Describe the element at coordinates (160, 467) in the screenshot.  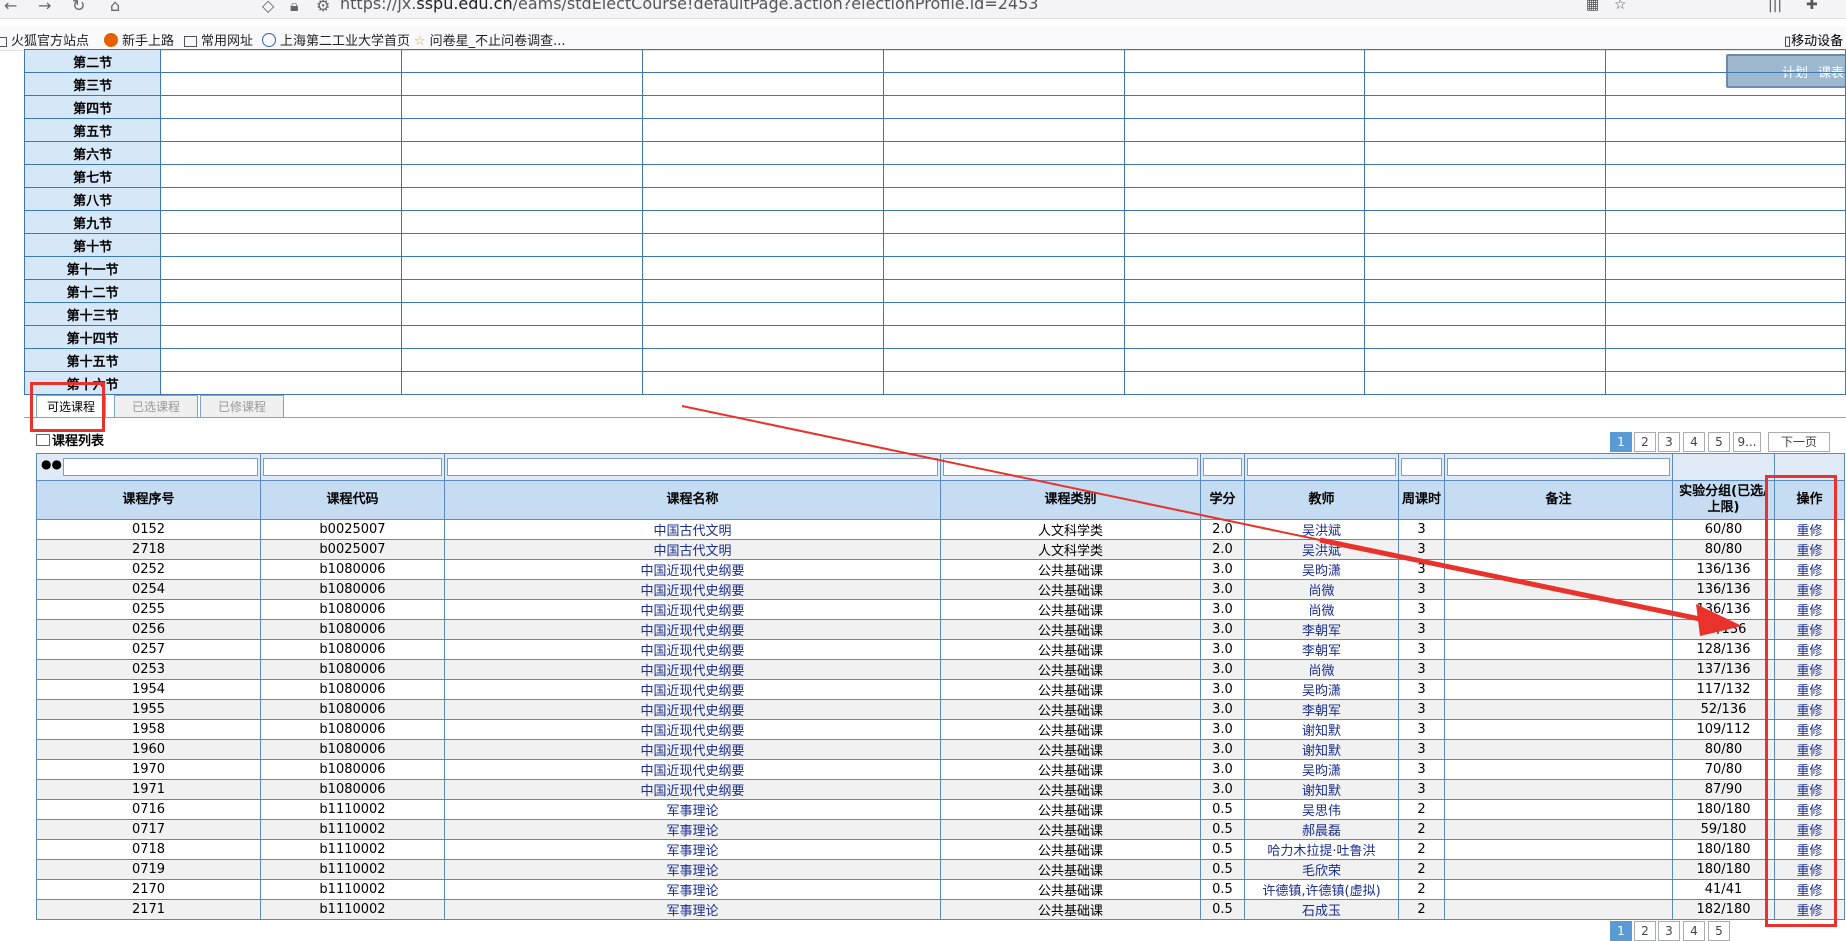
I see `filter-input-id` at that location.